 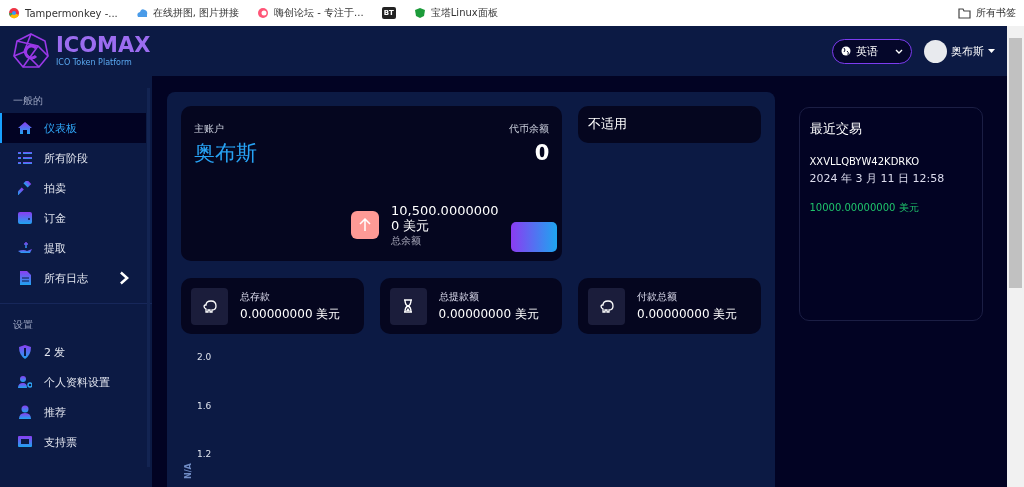 What do you see at coordinates (877, 178) in the screenshot?
I see `transaction-date: 2024 年 3 月 11 日 12:58` at bounding box center [877, 178].